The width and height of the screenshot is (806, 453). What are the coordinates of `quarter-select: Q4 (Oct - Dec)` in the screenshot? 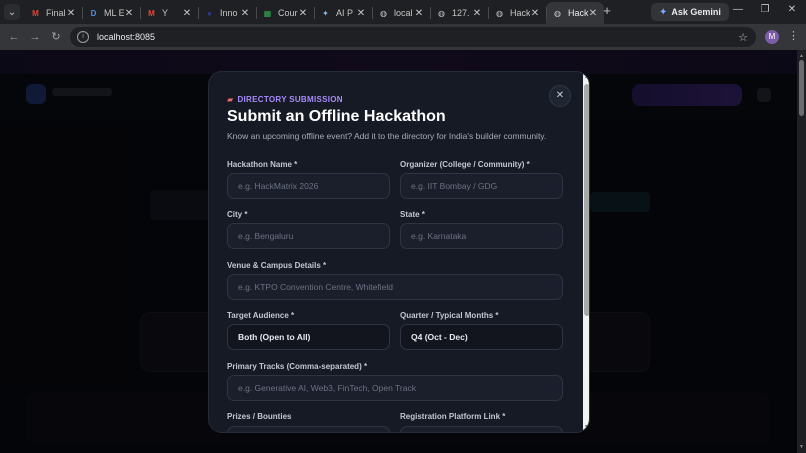 It's located at (481, 337).